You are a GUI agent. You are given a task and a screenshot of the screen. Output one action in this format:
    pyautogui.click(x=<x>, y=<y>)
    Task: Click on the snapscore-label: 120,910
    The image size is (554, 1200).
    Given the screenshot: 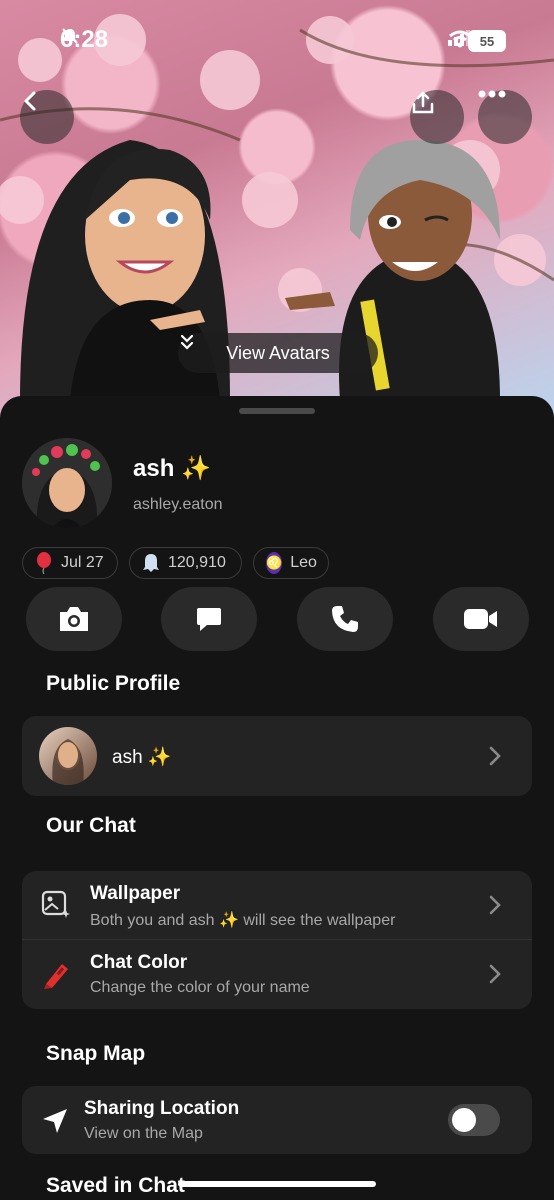 What is the action you would take?
    pyautogui.click(x=197, y=562)
    